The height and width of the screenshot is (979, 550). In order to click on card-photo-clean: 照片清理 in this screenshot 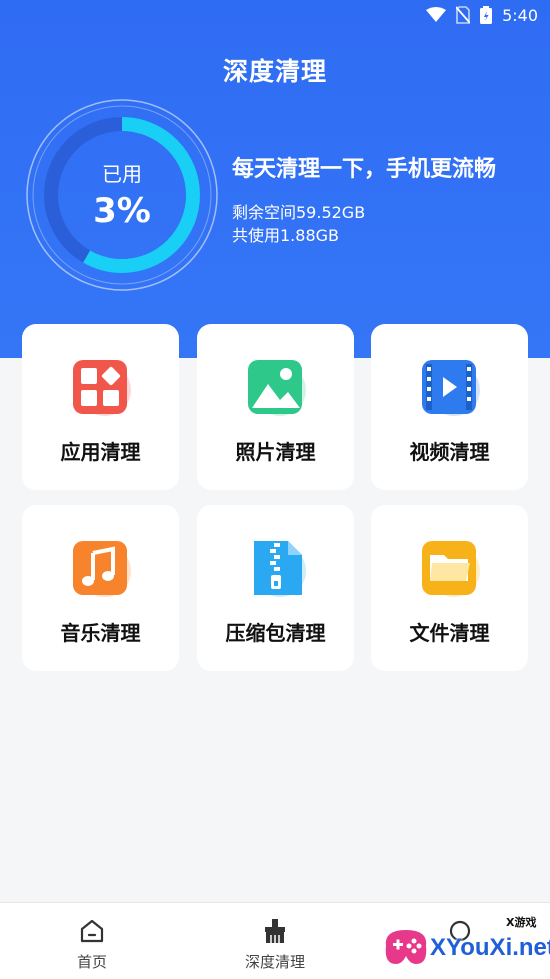, I will do `click(275, 407)`.